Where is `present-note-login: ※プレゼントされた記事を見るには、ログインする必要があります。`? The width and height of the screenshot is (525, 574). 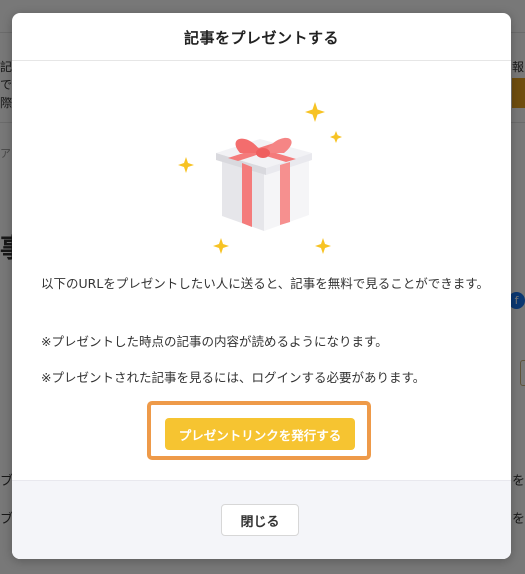
present-note-login: ※プレゼントされた記事を見るには、ログインする必要があります。 is located at coordinates (233, 377).